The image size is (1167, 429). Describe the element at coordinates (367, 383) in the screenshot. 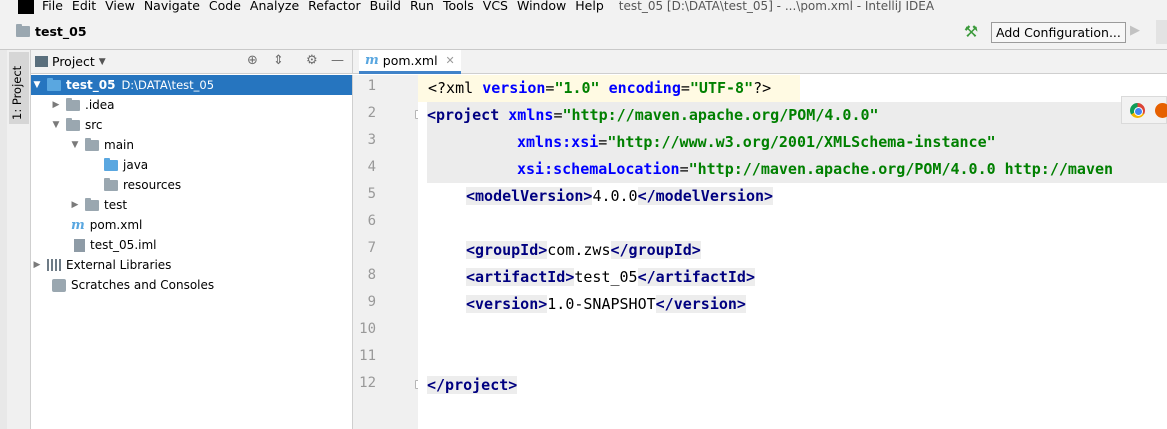

I see `line-number: 12` at that location.